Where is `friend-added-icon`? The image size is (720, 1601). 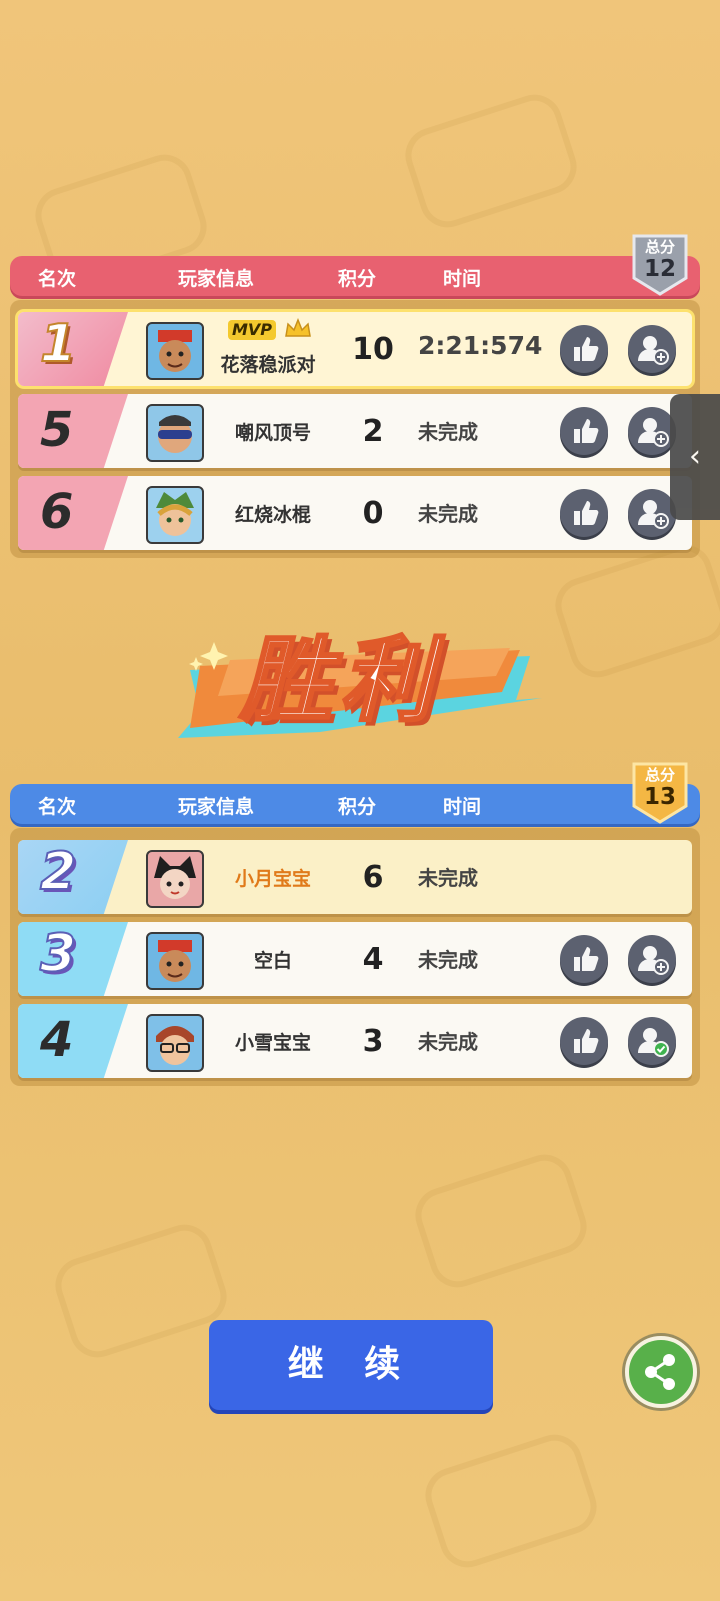
friend-added-icon is located at coordinates (653, 1042).